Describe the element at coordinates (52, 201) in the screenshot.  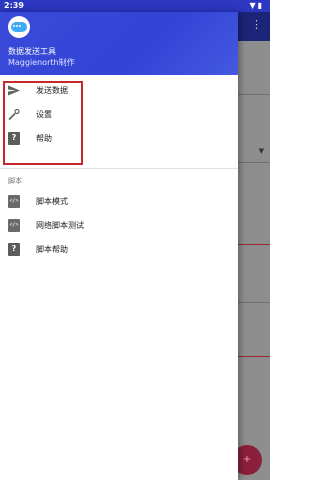
I see `menu-item-label: 脚本模式` at that location.